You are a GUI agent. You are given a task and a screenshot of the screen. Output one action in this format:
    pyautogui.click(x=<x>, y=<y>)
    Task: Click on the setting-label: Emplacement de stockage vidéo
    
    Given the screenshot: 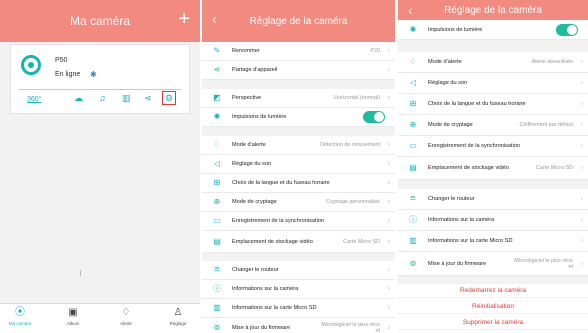 What is the action you would take?
    pyautogui.click(x=272, y=241)
    